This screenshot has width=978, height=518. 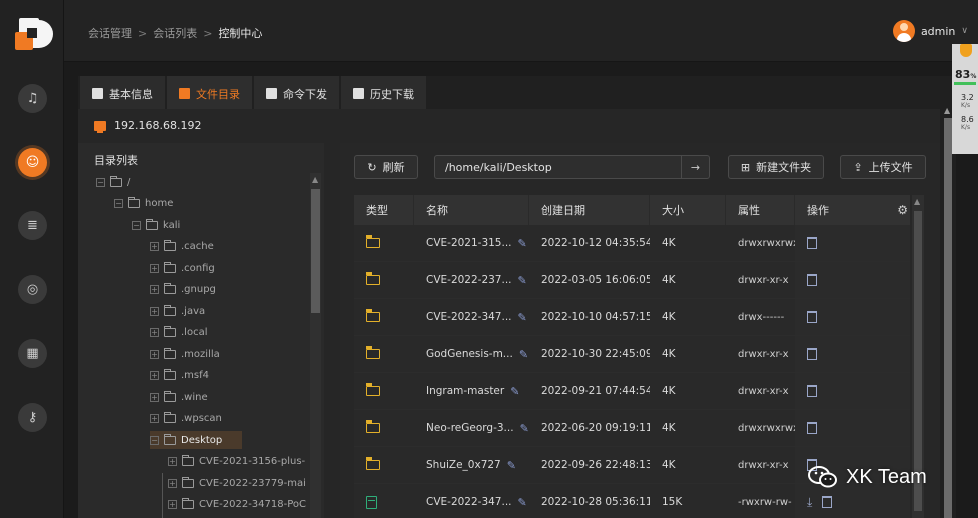 What do you see at coordinates (185, 354) in the screenshot?
I see `tree-node: + .mozilla` at bounding box center [185, 354].